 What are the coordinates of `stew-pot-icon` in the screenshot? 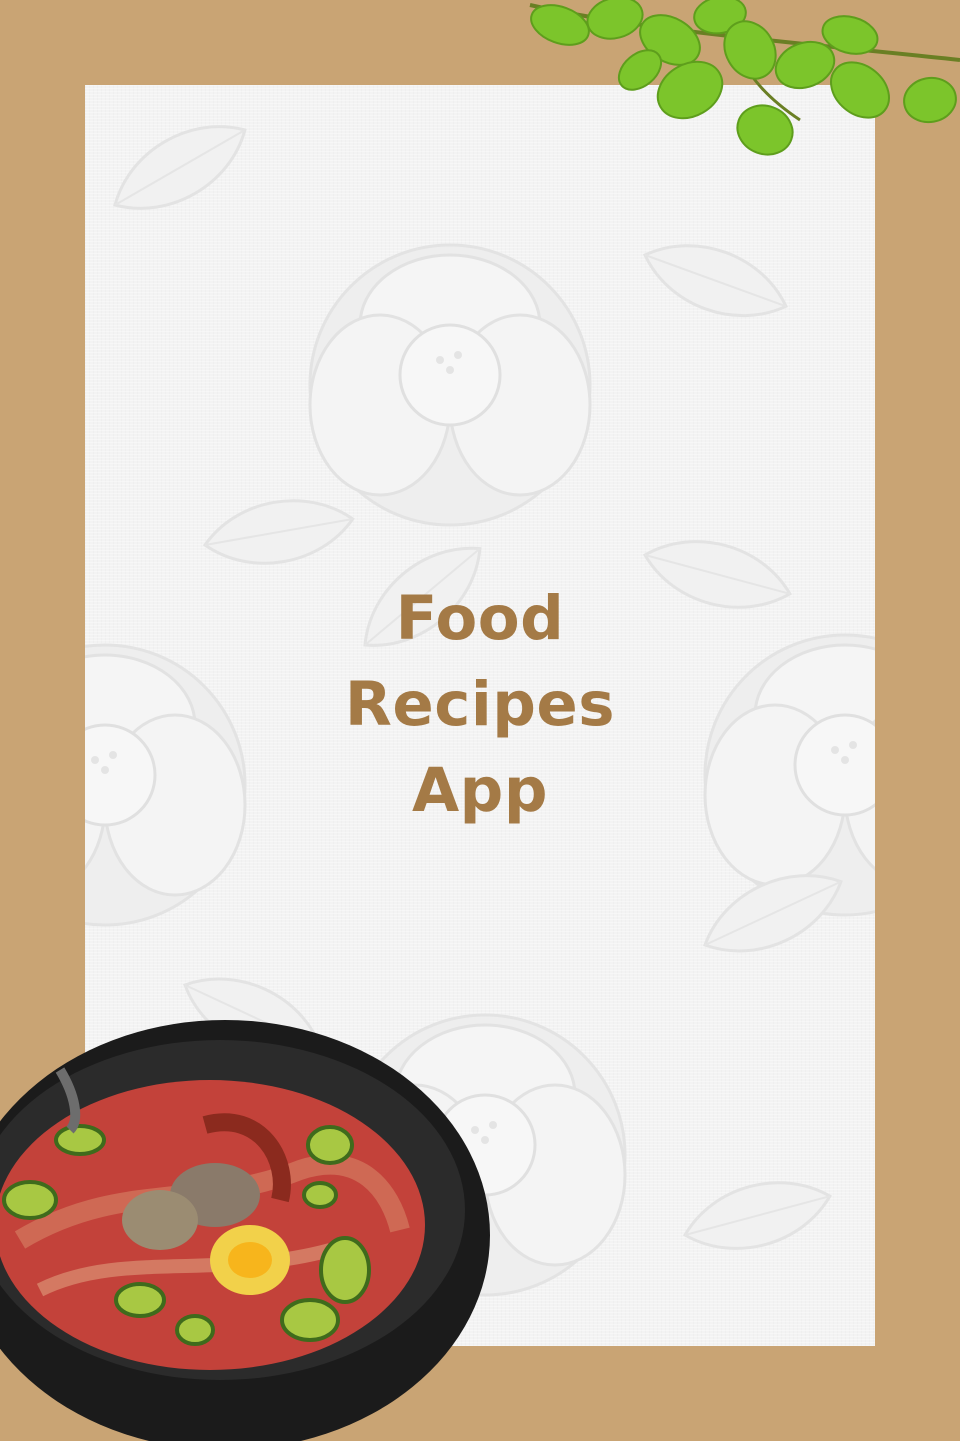 It's located at (245, 1230).